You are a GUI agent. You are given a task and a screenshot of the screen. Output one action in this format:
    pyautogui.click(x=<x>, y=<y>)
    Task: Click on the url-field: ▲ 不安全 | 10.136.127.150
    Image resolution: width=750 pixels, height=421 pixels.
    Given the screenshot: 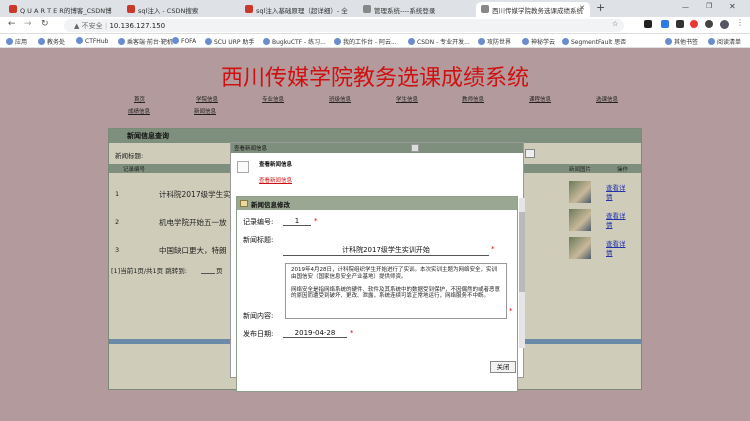 What is the action you would take?
    pyautogui.click(x=344, y=25)
    